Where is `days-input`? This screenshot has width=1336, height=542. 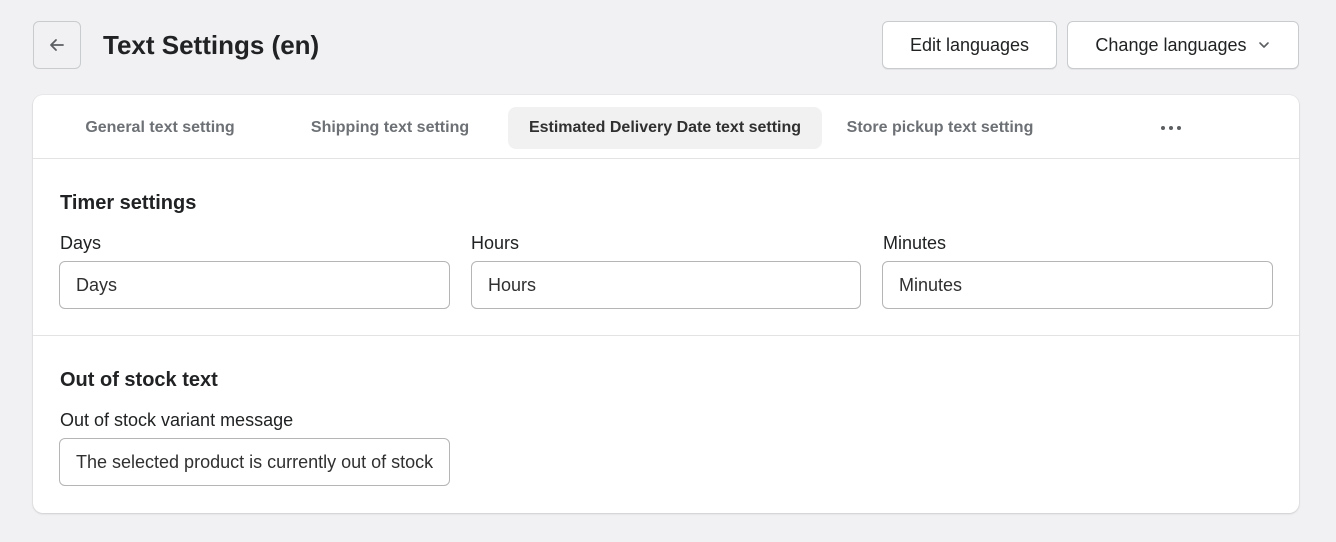
days-input is located at coordinates (254, 285).